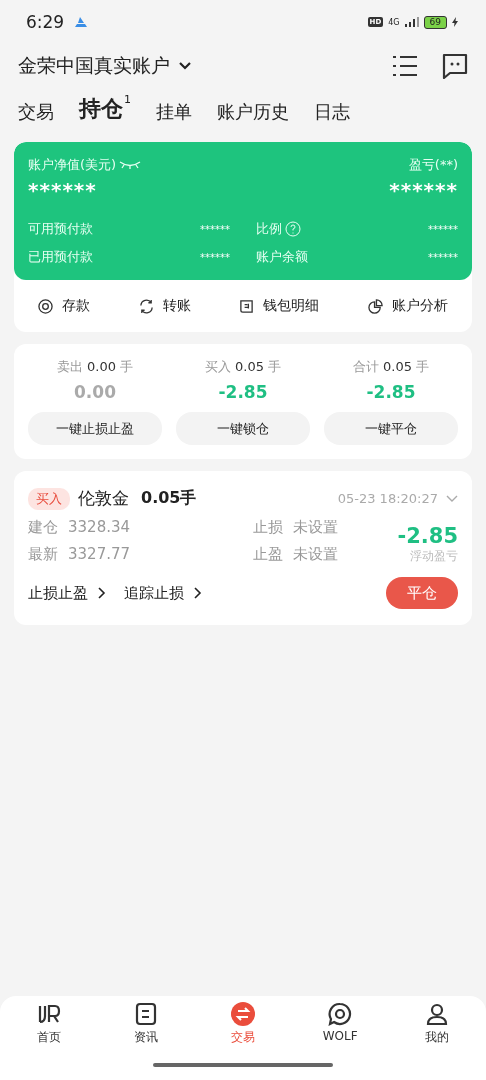 The image size is (486, 1080). Describe the element at coordinates (387, 498) in the screenshot. I see `open-time: 05-23 18:20:27` at that location.